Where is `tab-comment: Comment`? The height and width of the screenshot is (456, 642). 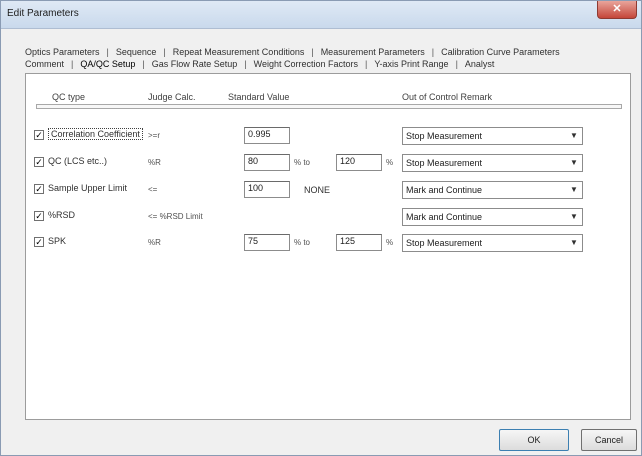
tab-comment: Comment is located at coordinates (44, 64).